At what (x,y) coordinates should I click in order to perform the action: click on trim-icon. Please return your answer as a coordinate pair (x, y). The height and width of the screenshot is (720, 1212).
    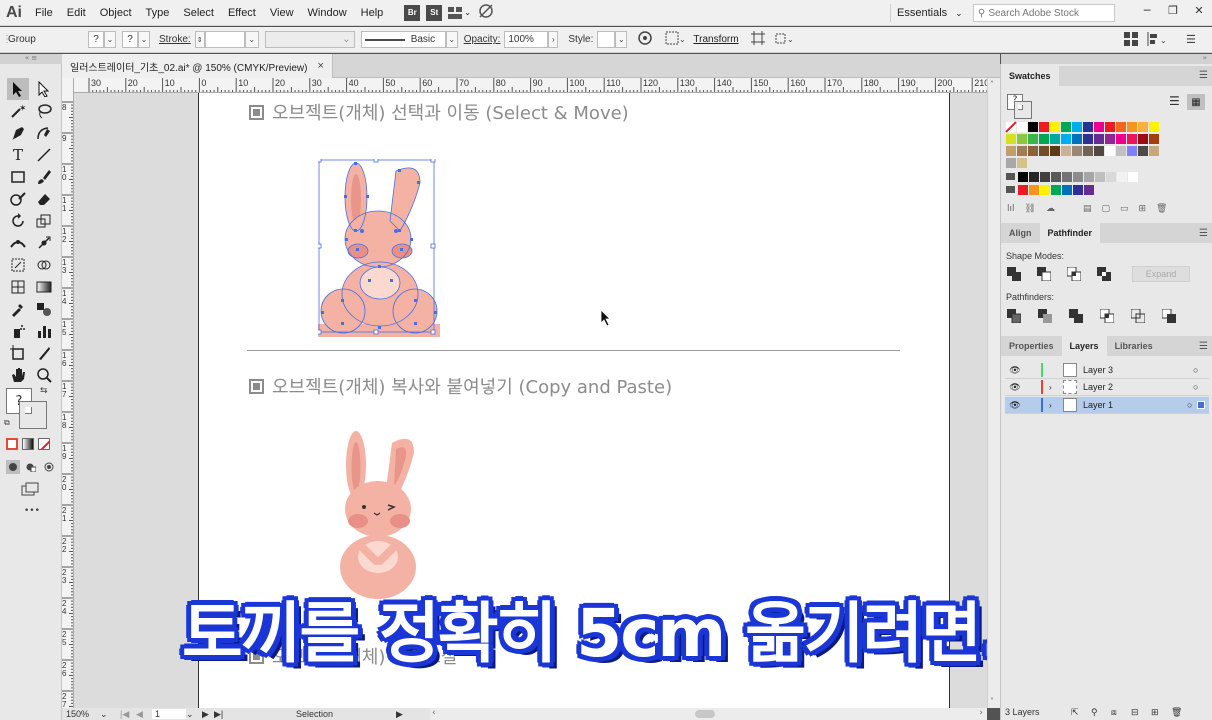
    Looking at the image, I should click on (1045, 316).